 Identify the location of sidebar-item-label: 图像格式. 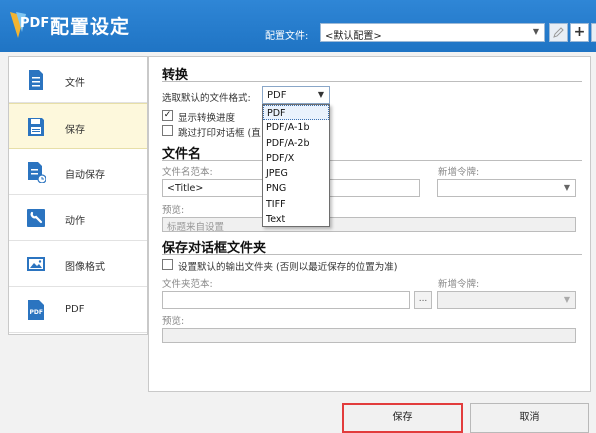
(85, 267).